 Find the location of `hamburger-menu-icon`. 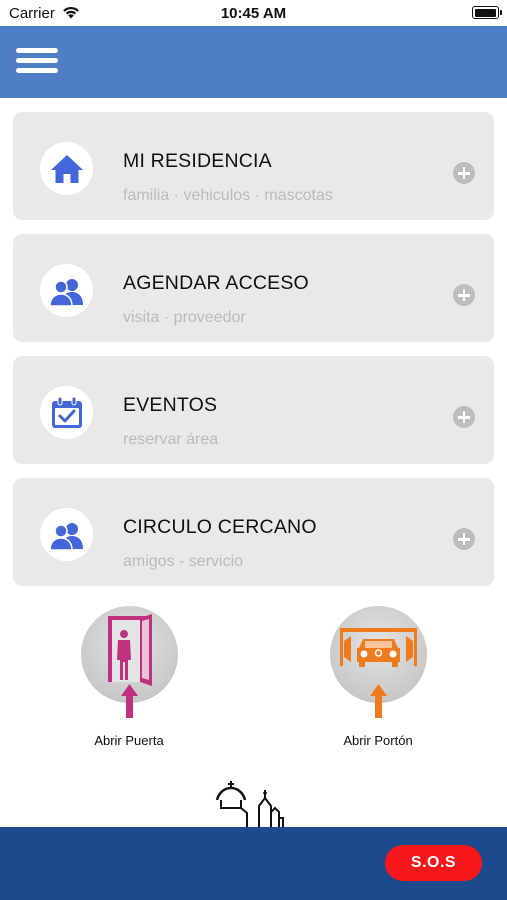

hamburger-menu-icon is located at coordinates (37, 61).